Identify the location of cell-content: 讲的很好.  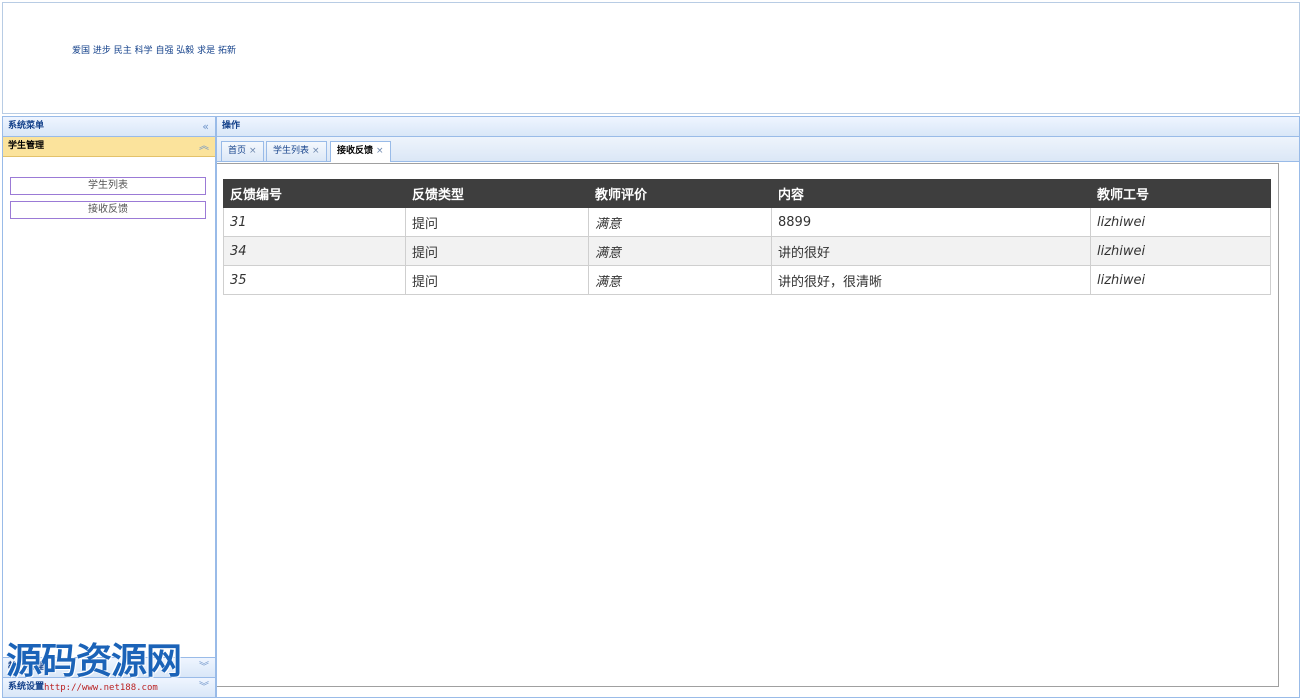
(931, 251).